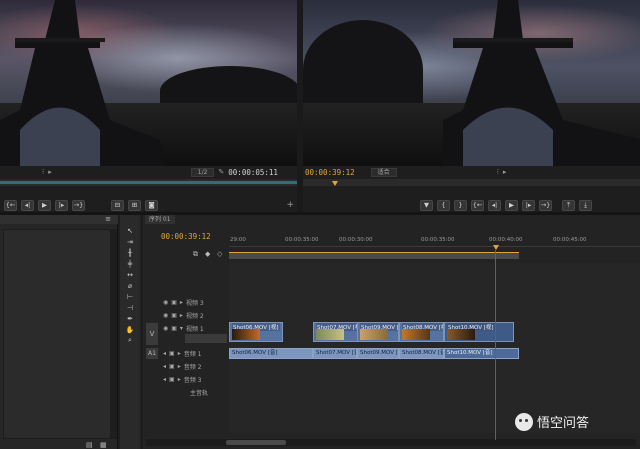 The image size is (640, 449). What do you see at coordinates (160, 219) in the screenshot?
I see `tab-sequence: 序列 01` at bounding box center [160, 219].